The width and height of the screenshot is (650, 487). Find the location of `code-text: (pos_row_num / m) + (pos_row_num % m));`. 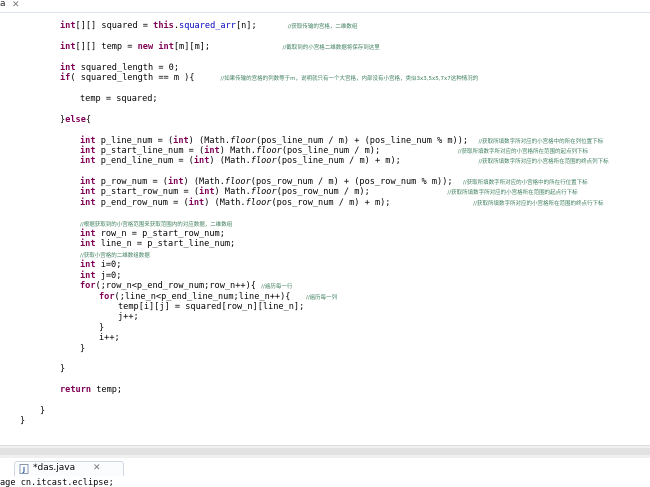

code-text: (pos_row_num / m) + (pos_row_num % m)); is located at coordinates (356, 182).